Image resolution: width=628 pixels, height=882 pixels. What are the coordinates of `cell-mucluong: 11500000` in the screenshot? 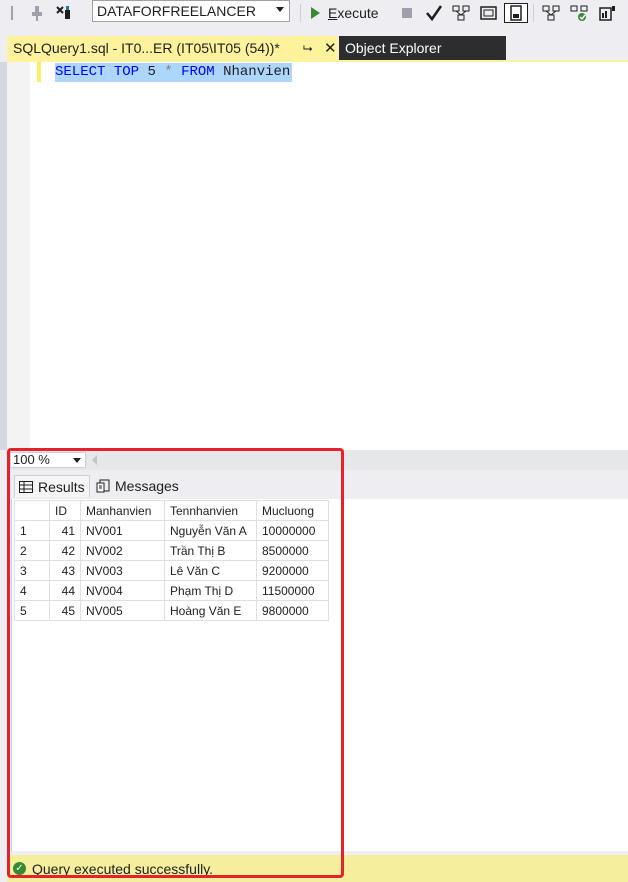 It's located at (292, 590).